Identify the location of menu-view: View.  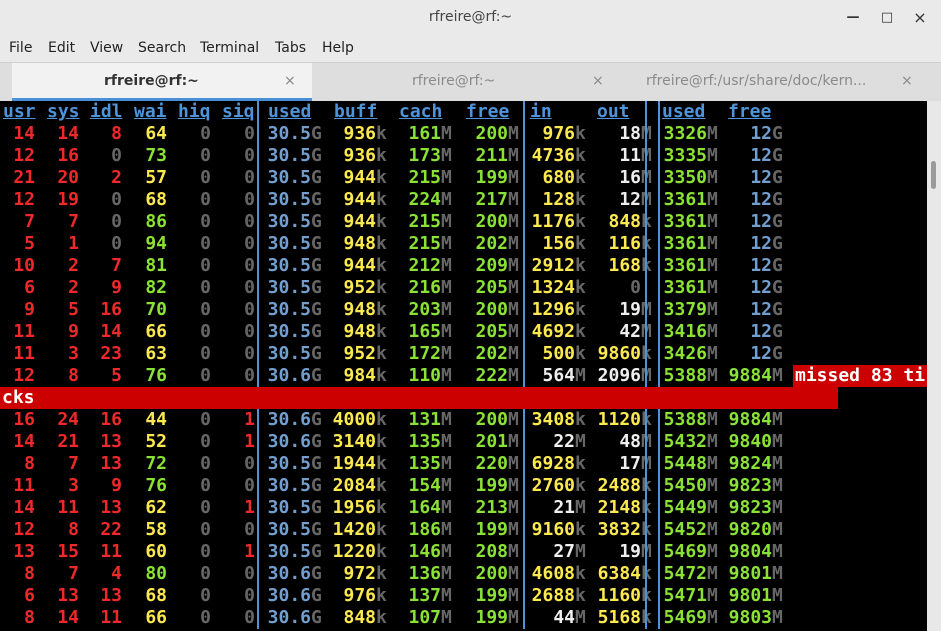
(106, 48).